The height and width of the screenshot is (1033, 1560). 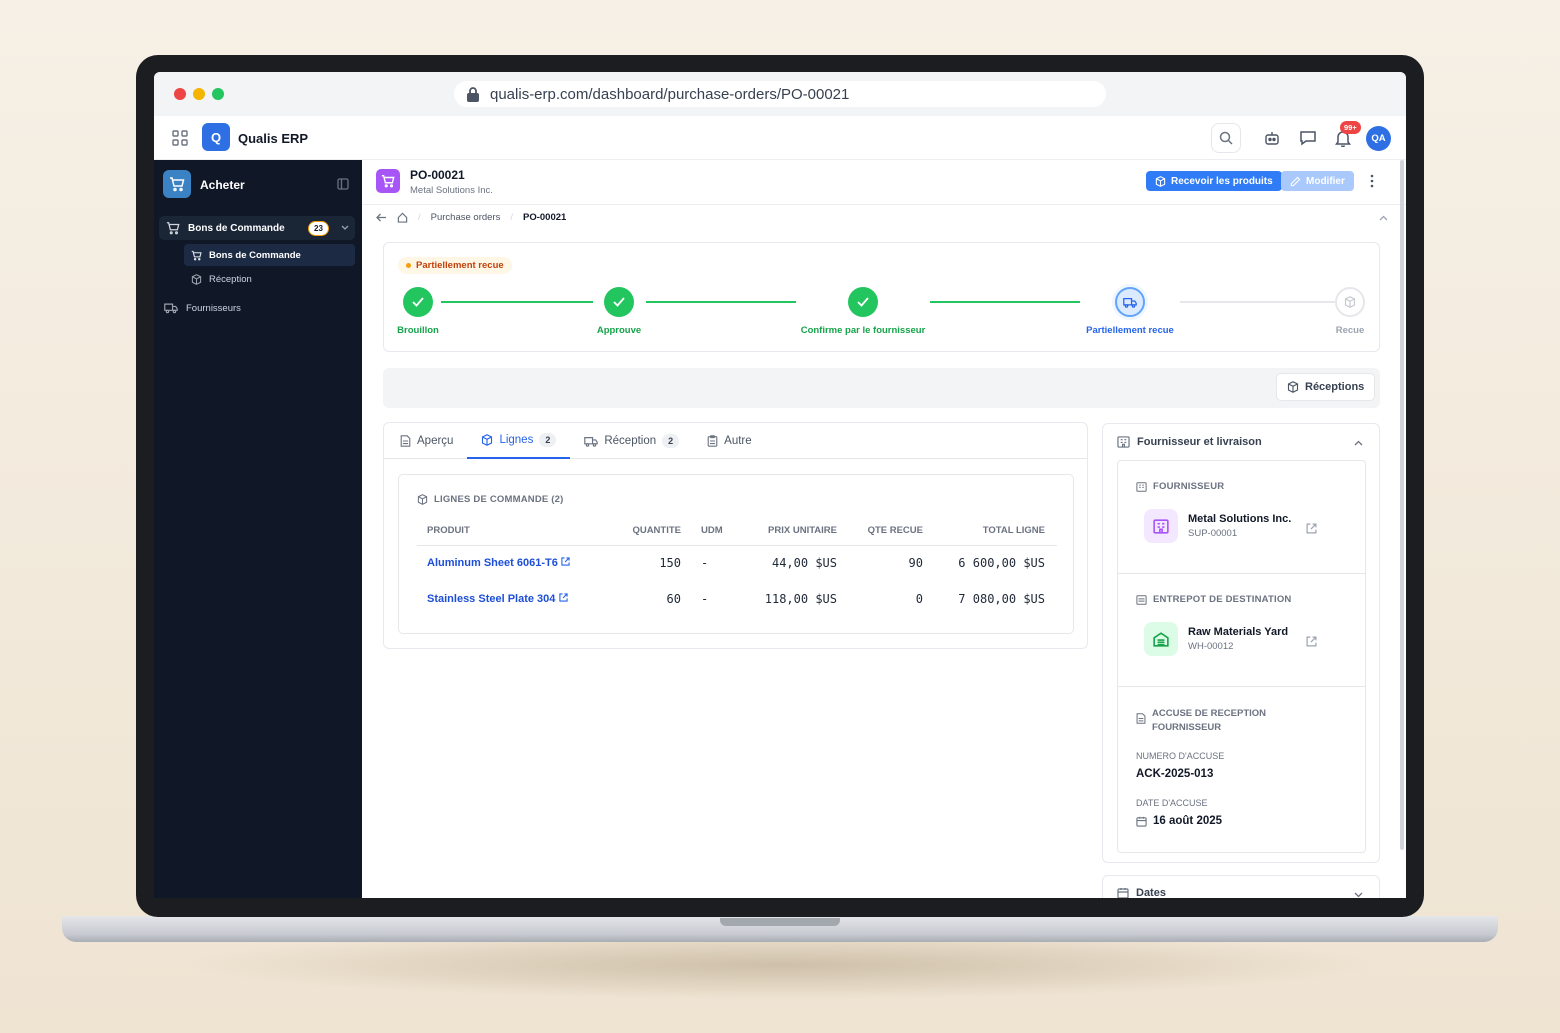 I want to click on window-controls, so click(x=199, y=94).